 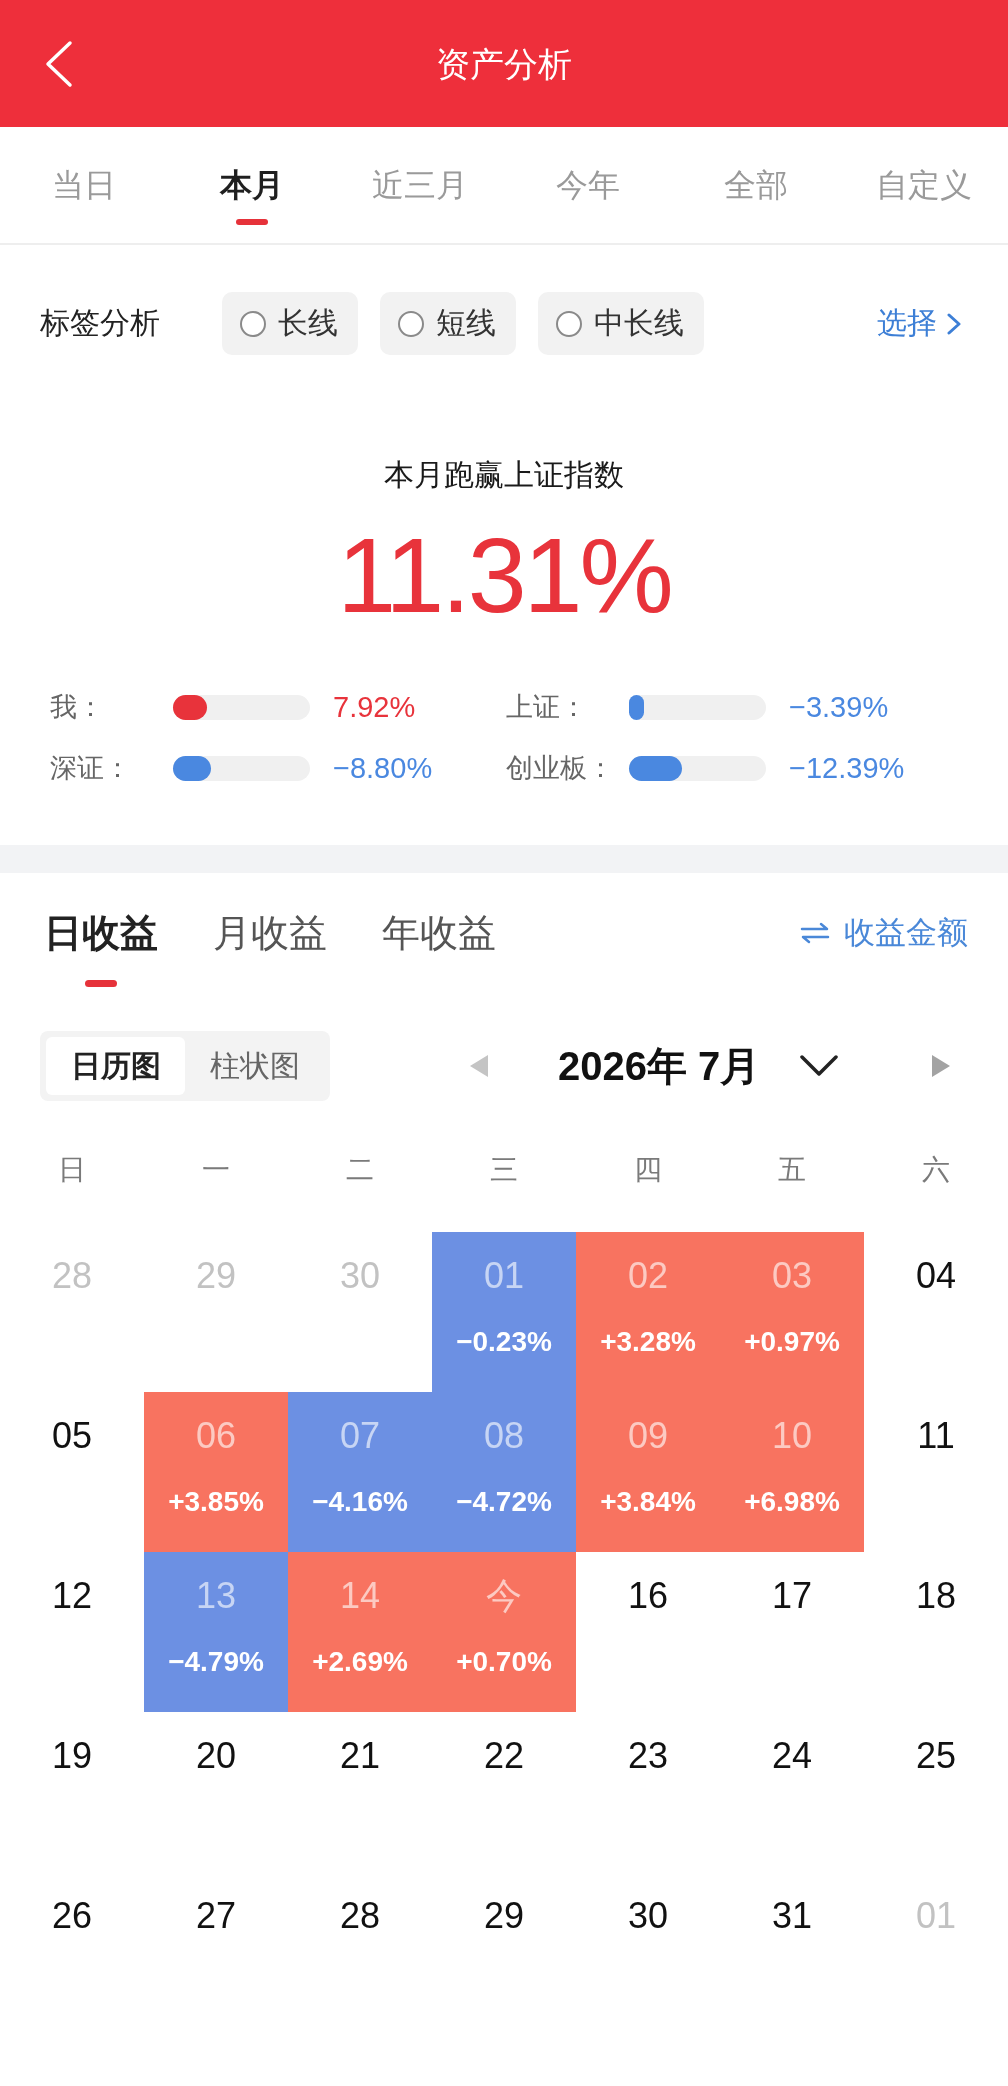 What do you see at coordinates (360, 1169) in the screenshot?
I see `weekday-label: 二` at bounding box center [360, 1169].